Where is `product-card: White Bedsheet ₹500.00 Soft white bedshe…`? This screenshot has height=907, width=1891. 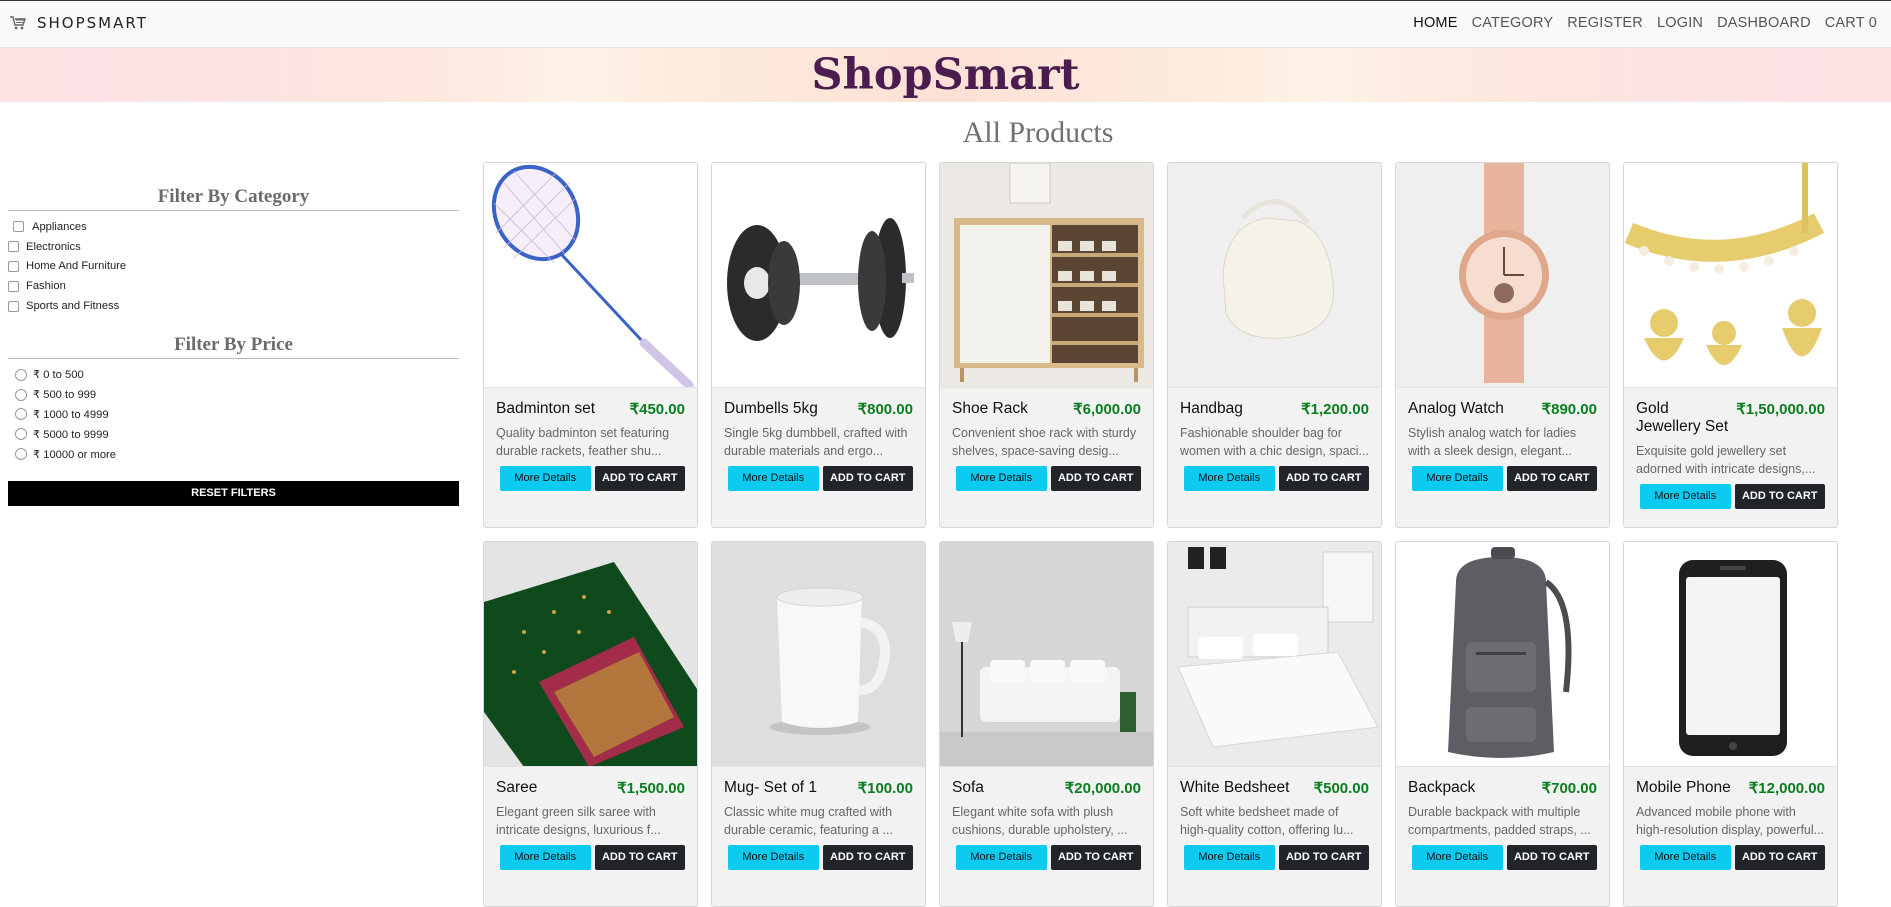
product-card: White Bedsheet ₹500.00 Soft white bedshe… is located at coordinates (1274, 724).